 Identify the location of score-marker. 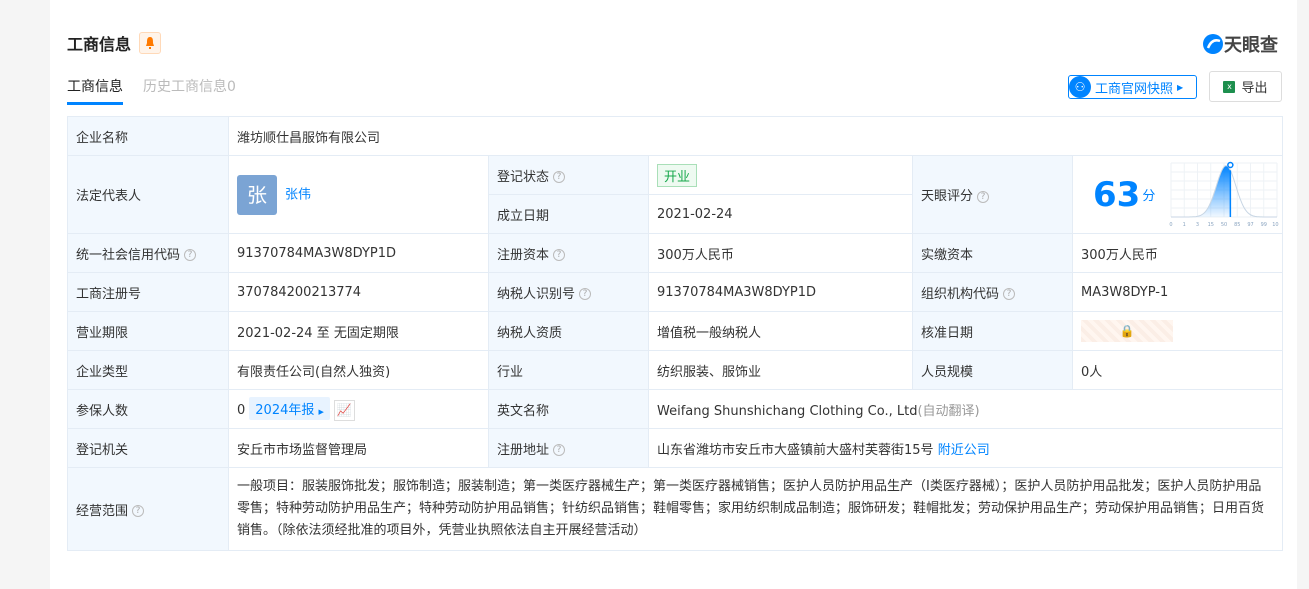
(1231, 164).